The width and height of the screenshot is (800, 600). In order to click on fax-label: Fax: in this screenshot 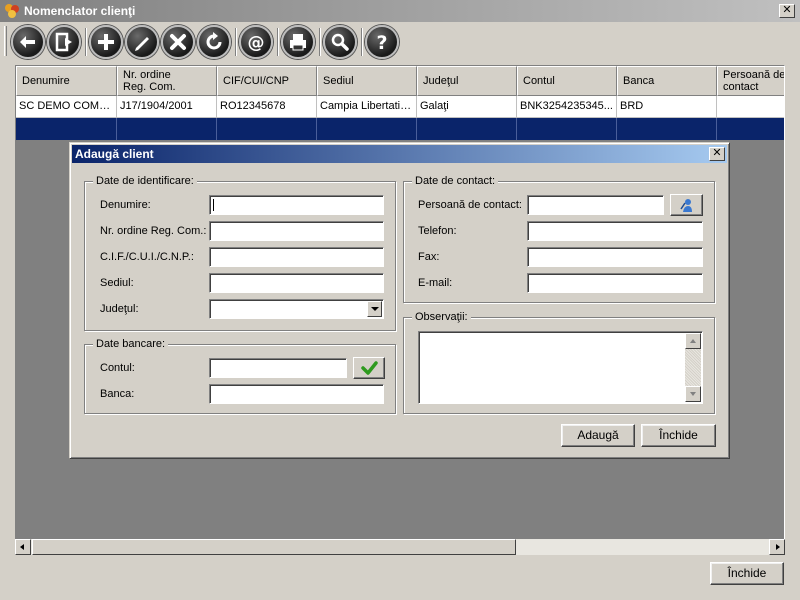, I will do `click(429, 257)`.